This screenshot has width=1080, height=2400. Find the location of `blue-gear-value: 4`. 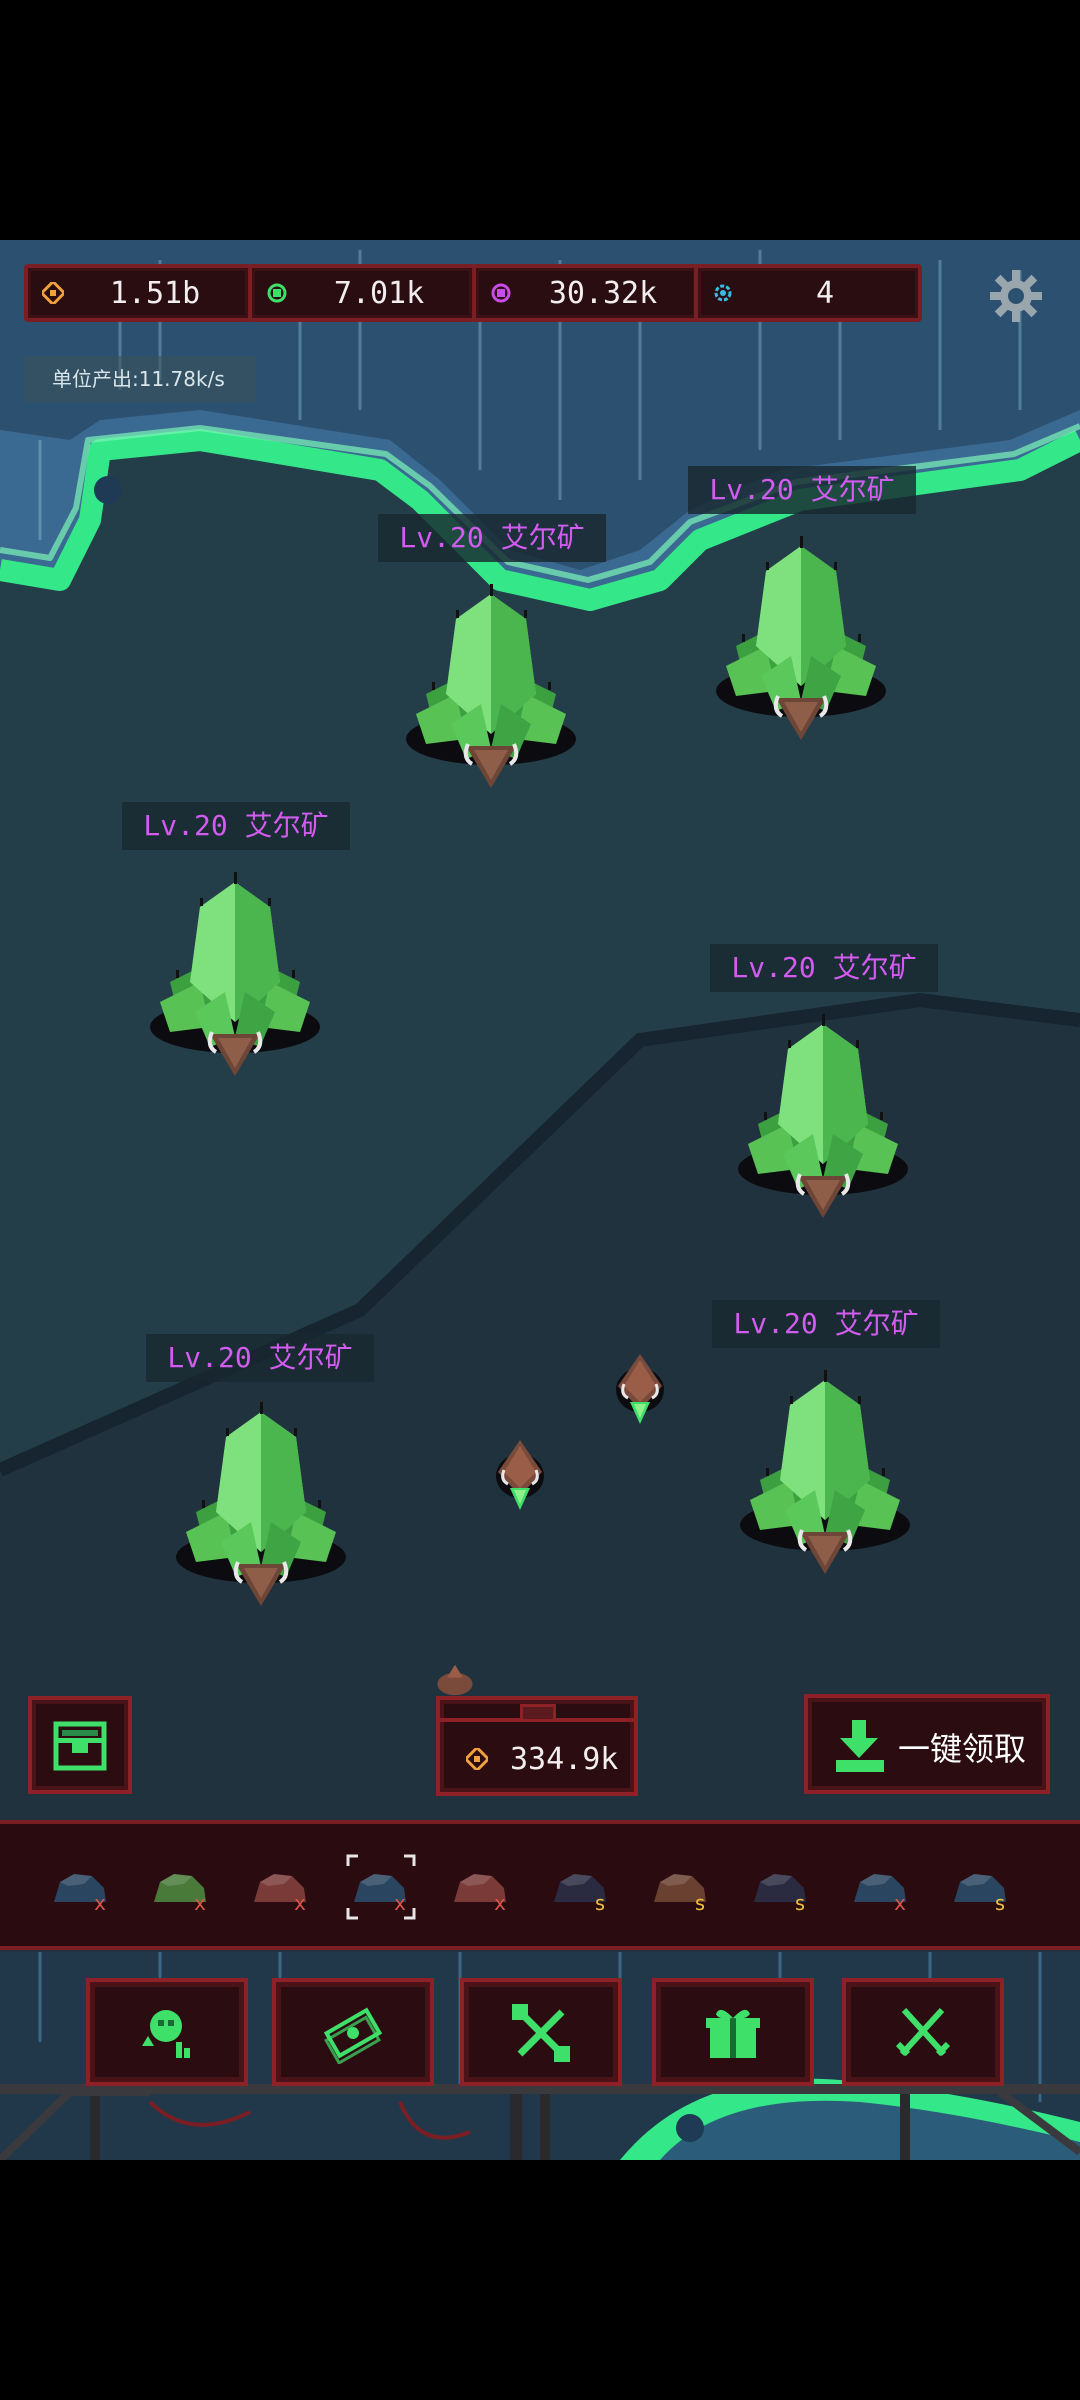

blue-gear-value: 4 is located at coordinates (825, 293).